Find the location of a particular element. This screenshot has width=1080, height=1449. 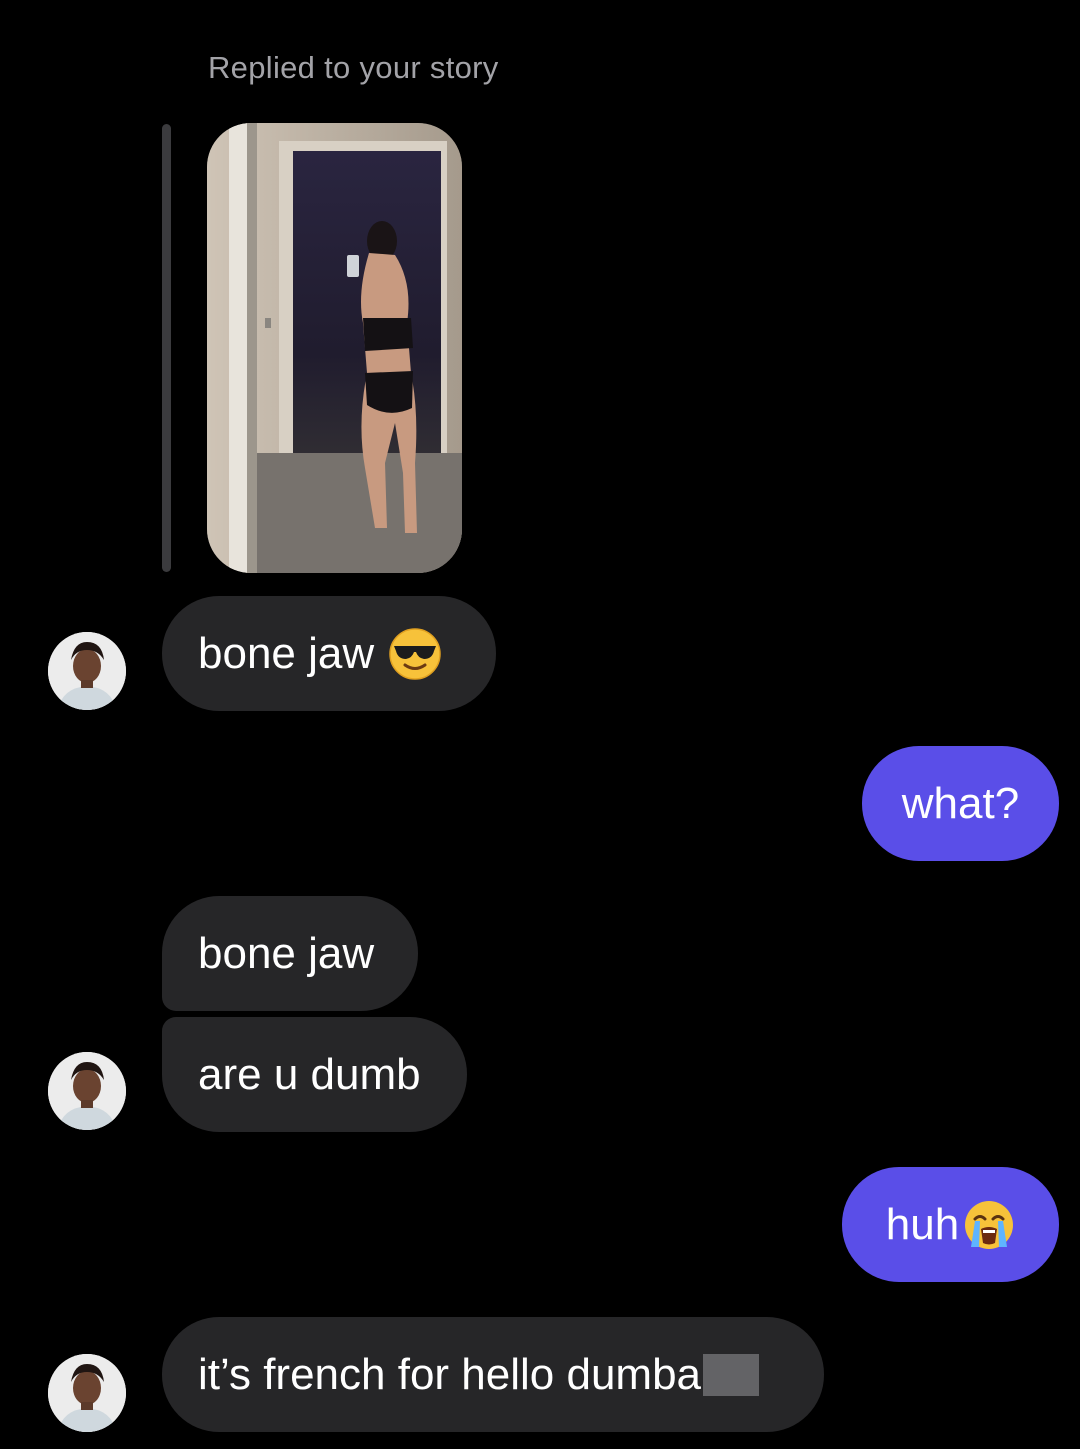

message-text: are u dumb is located at coordinates (309, 1074).